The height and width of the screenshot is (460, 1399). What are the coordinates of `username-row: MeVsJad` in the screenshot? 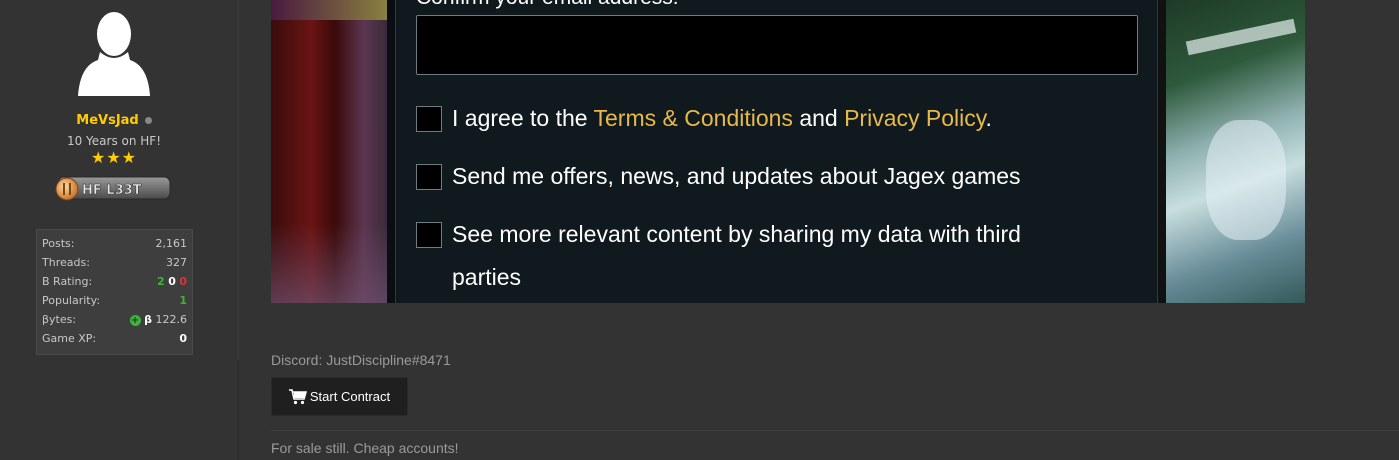 It's located at (114, 120).